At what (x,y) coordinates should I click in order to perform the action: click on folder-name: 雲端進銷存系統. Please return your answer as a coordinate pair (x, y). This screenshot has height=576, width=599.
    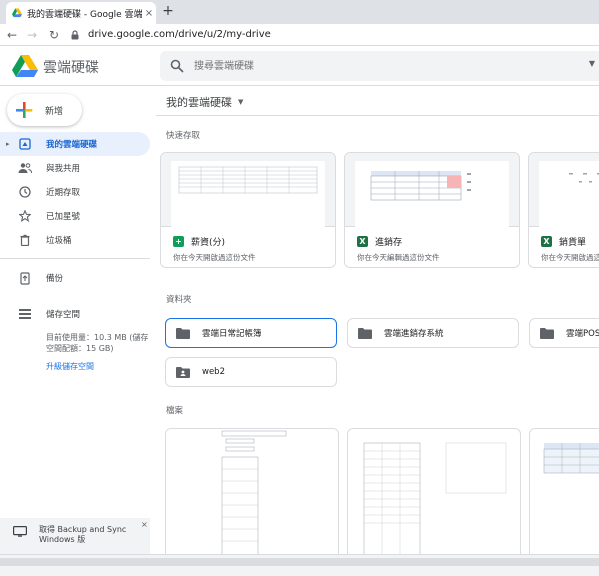
    Looking at the image, I should click on (414, 334).